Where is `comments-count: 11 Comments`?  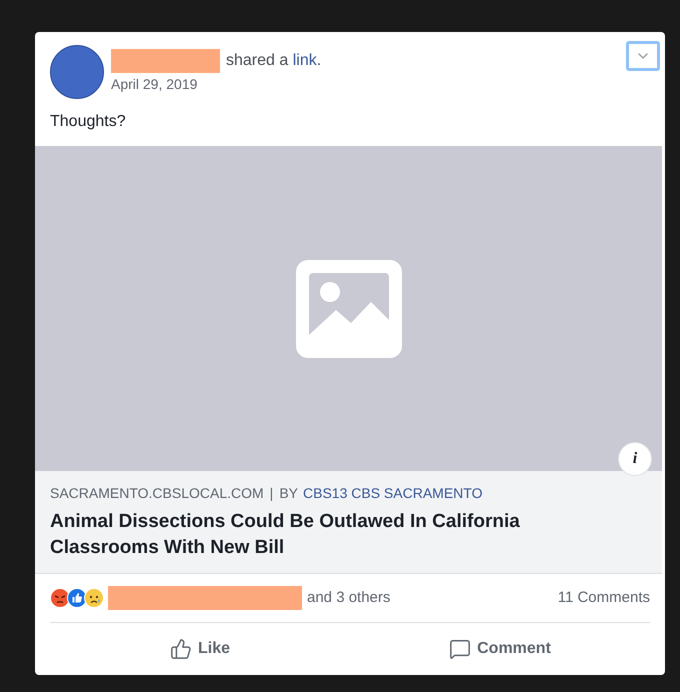 comments-count: 11 Comments is located at coordinates (604, 598).